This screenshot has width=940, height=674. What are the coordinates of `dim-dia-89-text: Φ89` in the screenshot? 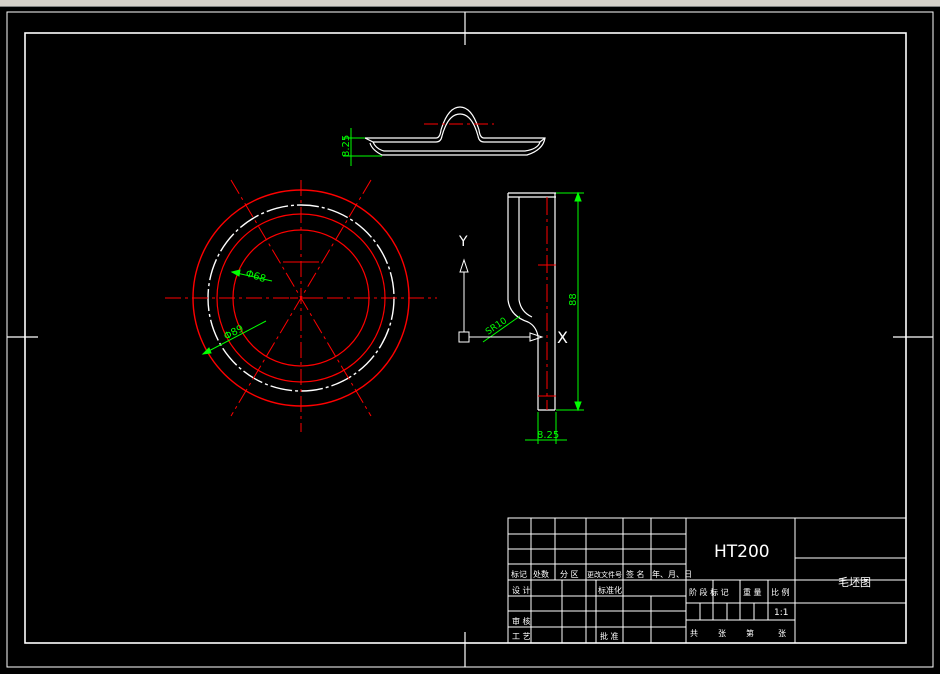 It's located at (233, 332).